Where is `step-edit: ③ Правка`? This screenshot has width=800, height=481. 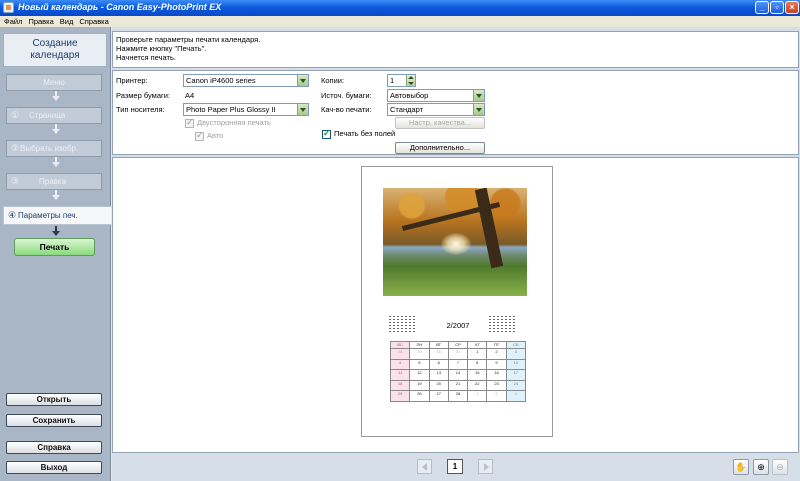
step-edit: ③ Правка is located at coordinates (54, 181).